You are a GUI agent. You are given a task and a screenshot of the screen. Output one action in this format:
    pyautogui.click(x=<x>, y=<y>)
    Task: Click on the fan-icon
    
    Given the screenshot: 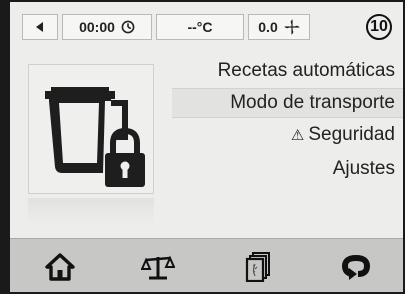 What is the action you would take?
    pyautogui.click(x=292, y=27)
    